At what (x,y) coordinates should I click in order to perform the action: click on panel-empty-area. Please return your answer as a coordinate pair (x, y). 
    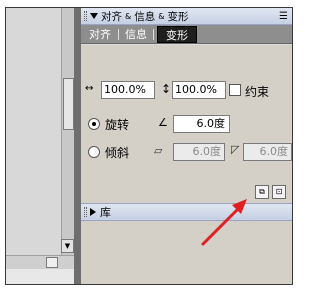
    Looking at the image, I should click on (186, 252).